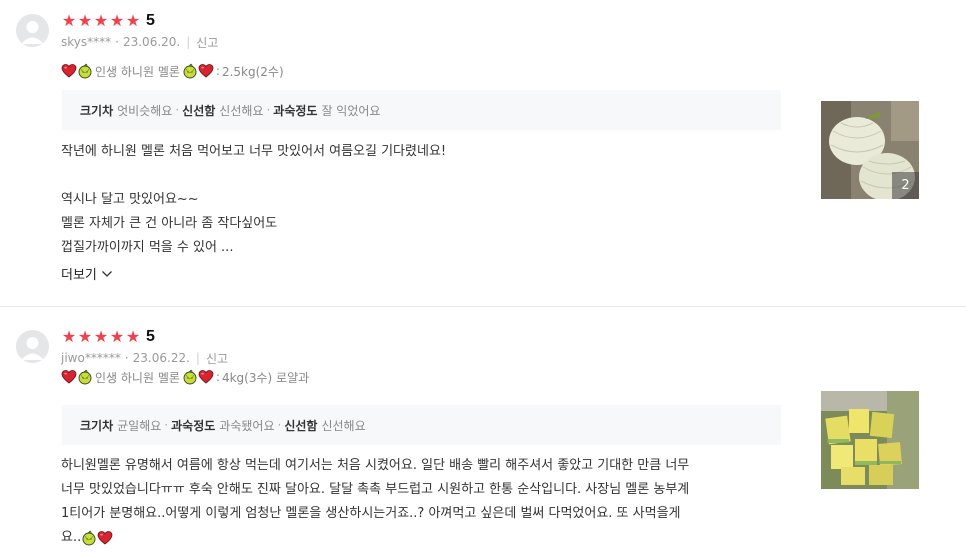  Describe the element at coordinates (145, 110) in the screenshot. I see `attr-value: 엇비슷해요` at that location.